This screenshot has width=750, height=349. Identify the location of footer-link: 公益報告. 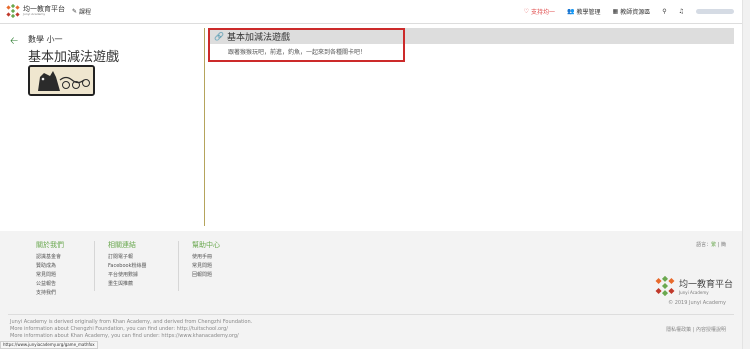
(50, 284).